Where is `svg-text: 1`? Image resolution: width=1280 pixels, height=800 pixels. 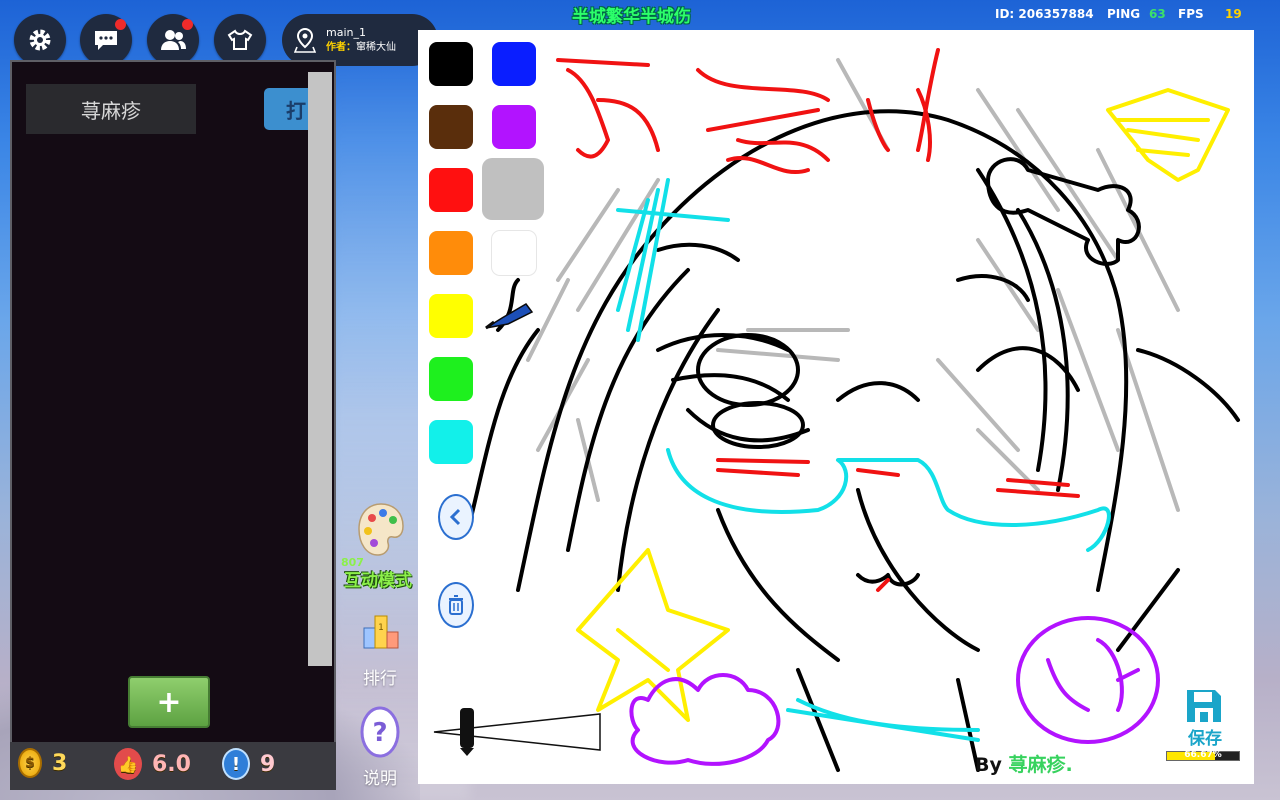 svg-text: 1 is located at coordinates (381, 628).